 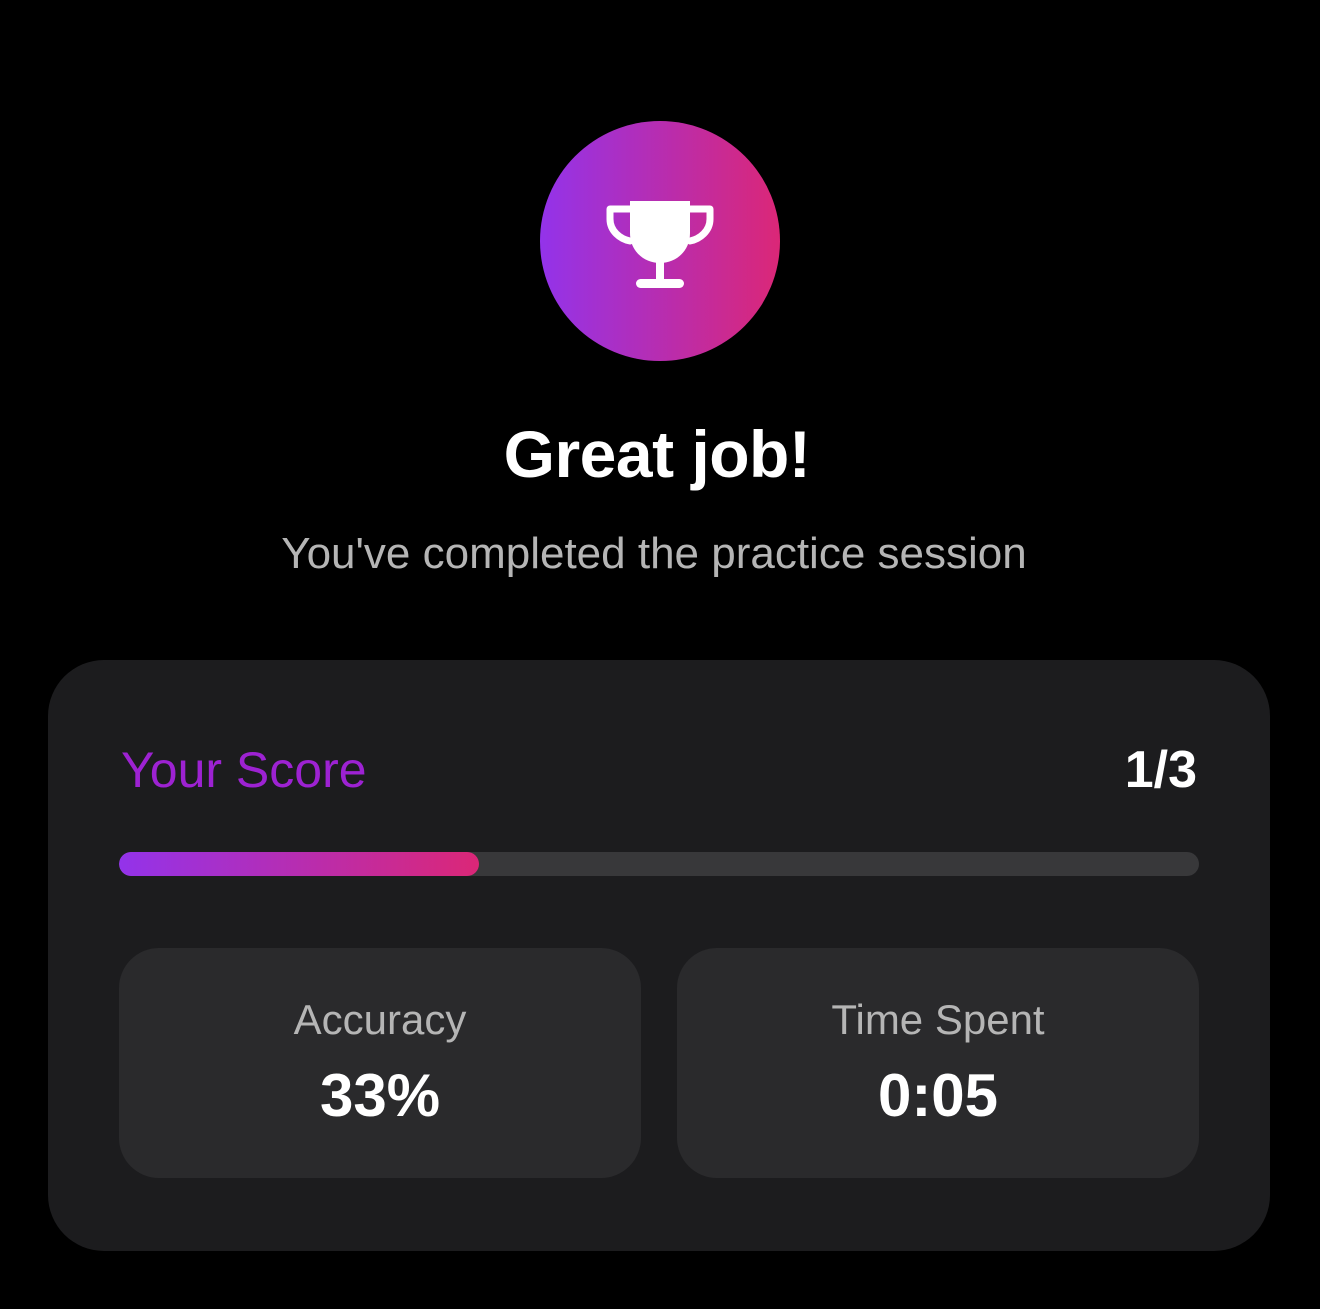 What do you see at coordinates (938, 1095) in the screenshot?
I see `time-spent-value: 0:05` at bounding box center [938, 1095].